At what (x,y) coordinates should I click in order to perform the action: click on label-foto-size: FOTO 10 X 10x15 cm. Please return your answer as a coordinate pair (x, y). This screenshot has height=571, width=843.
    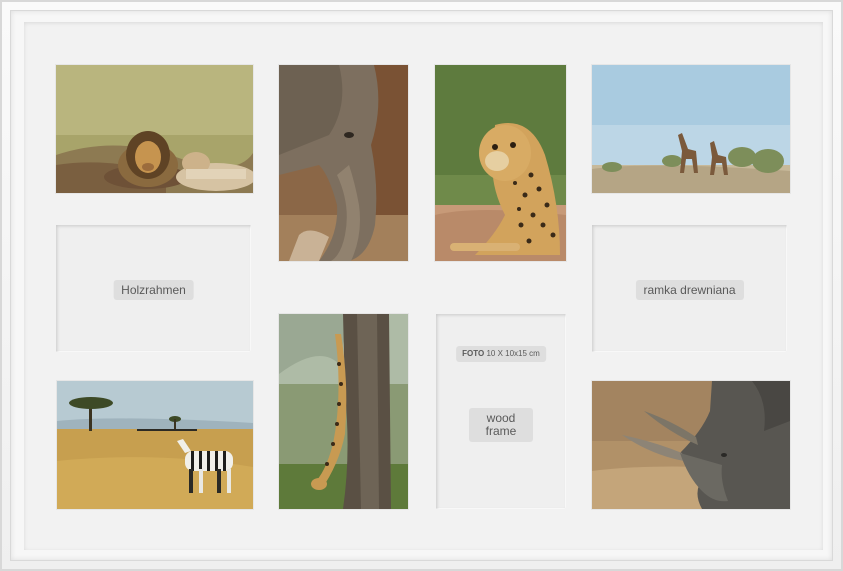
    Looking at the image, I should click on (501, 354).